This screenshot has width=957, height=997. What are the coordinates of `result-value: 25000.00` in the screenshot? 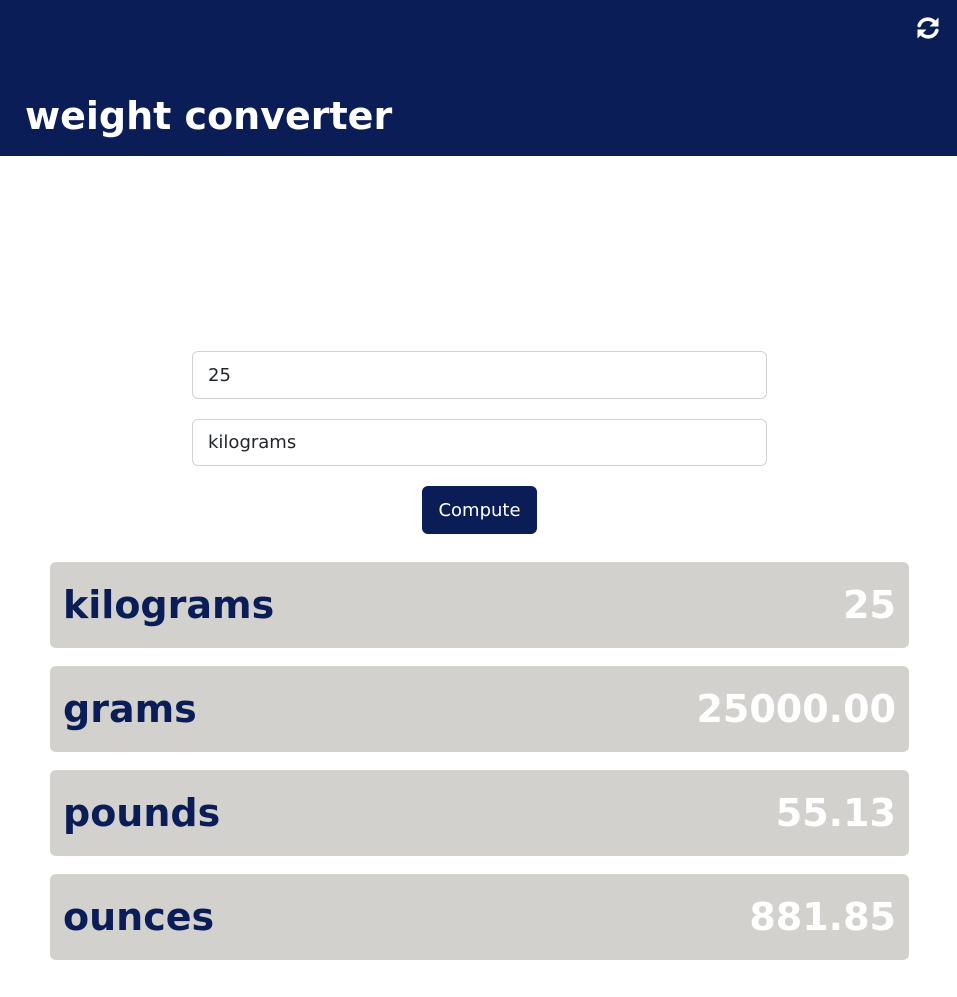 It's located at (796, 709).